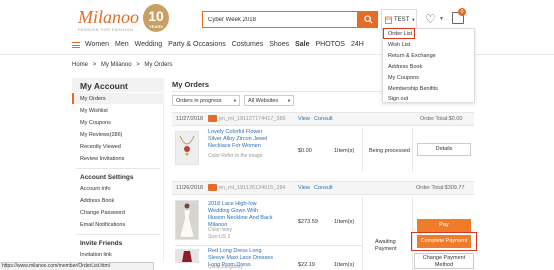 This screenshot has width=554, height=270. I want to click on red-dress-image, so click(187, 256).